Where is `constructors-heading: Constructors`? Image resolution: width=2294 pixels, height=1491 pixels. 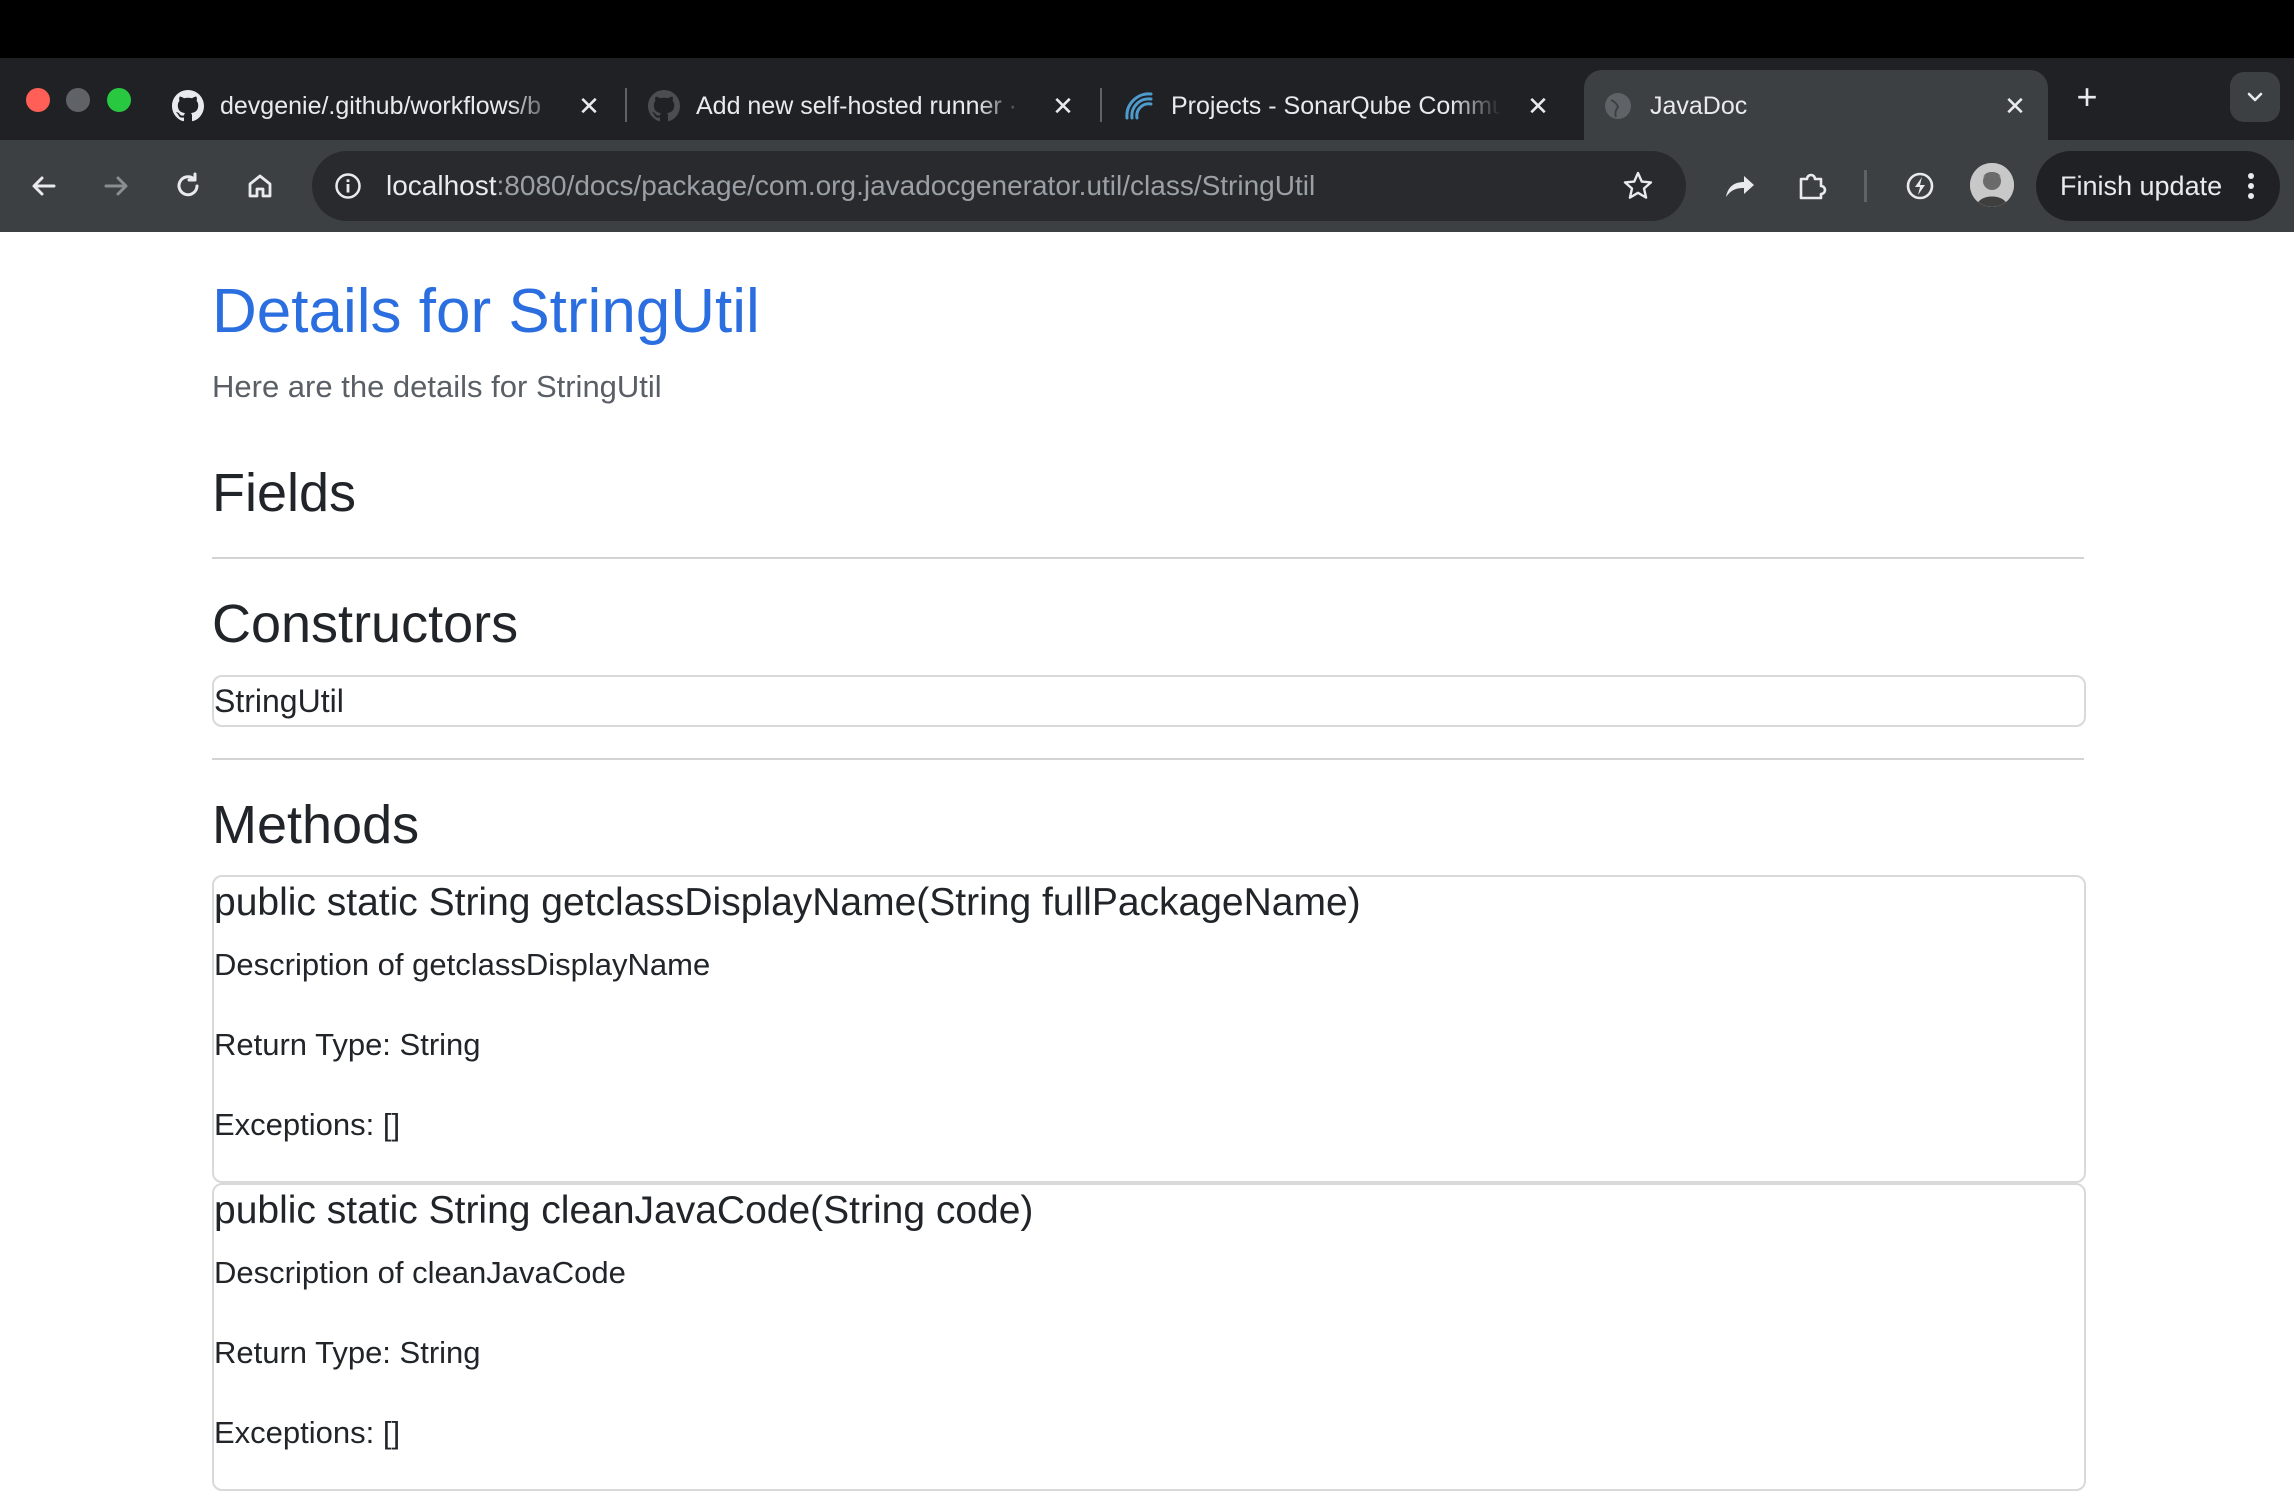 constructors-heading: Constructors is located at coordinates (365, 624).